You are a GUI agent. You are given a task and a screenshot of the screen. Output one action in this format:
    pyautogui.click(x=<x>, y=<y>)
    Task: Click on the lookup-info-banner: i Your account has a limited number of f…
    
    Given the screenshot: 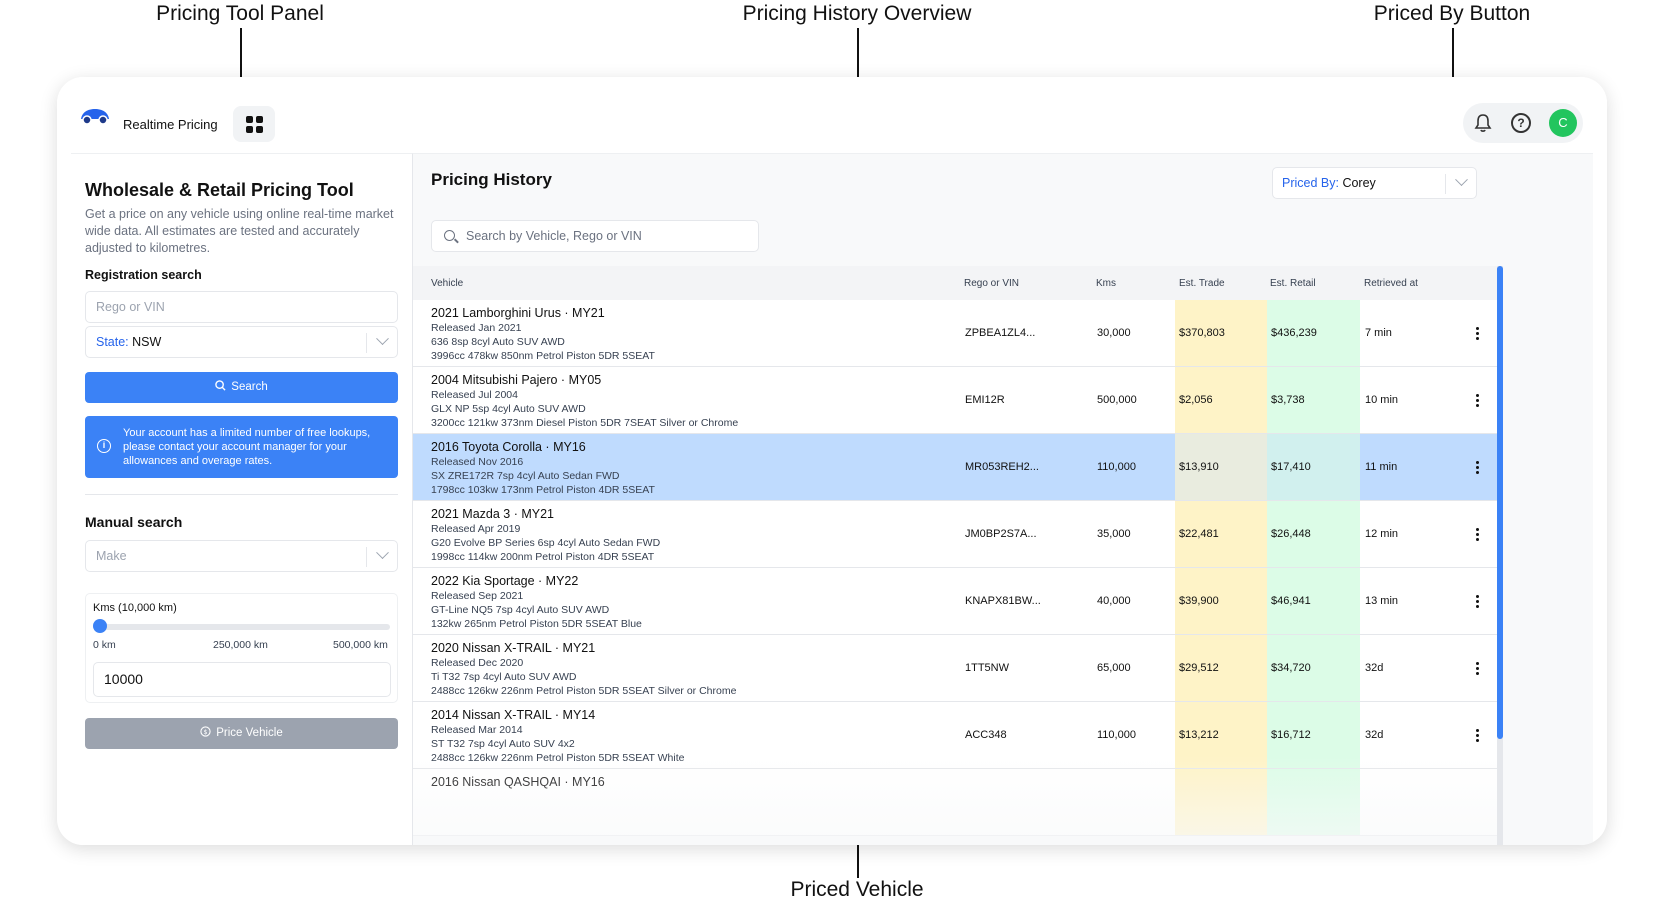 What is the action you would take?
    pyautogui.click(x=241, y=447)
    